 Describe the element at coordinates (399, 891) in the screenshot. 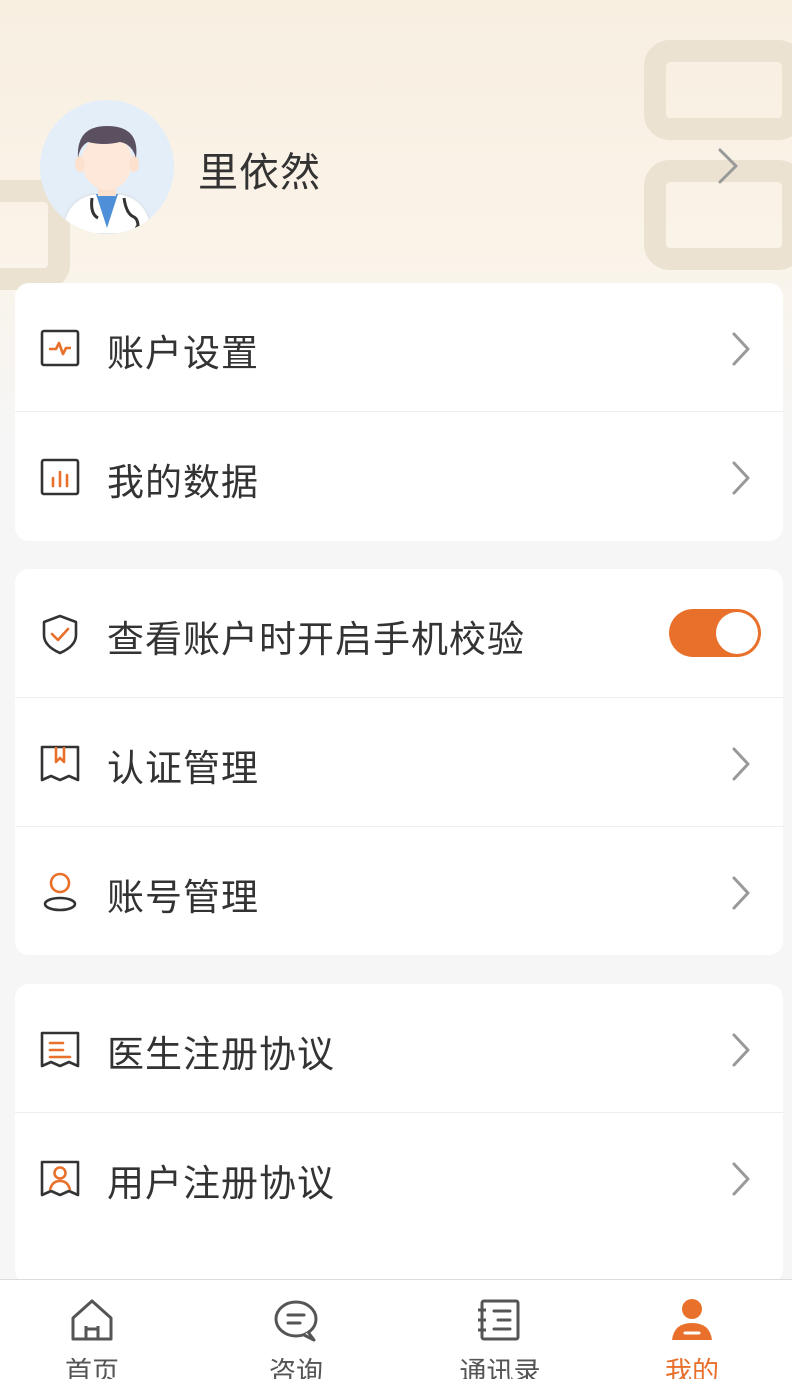

I see `menu-item-account-management: 账号管理` at that location.